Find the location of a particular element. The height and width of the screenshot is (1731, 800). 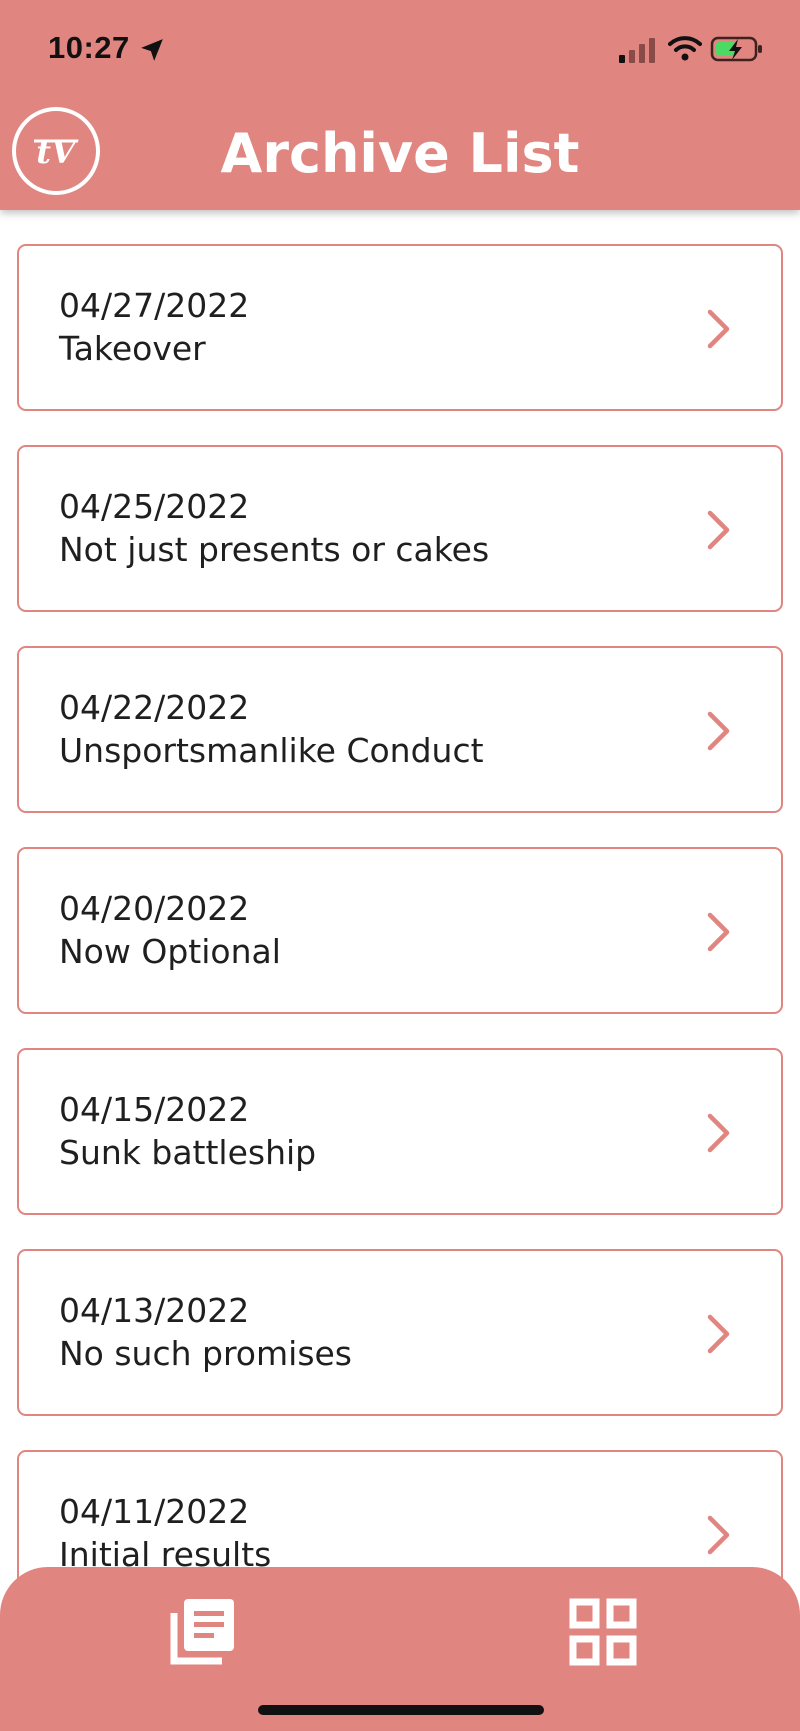

item-date: 04/22/2022 is located at coordinates (154, 707).